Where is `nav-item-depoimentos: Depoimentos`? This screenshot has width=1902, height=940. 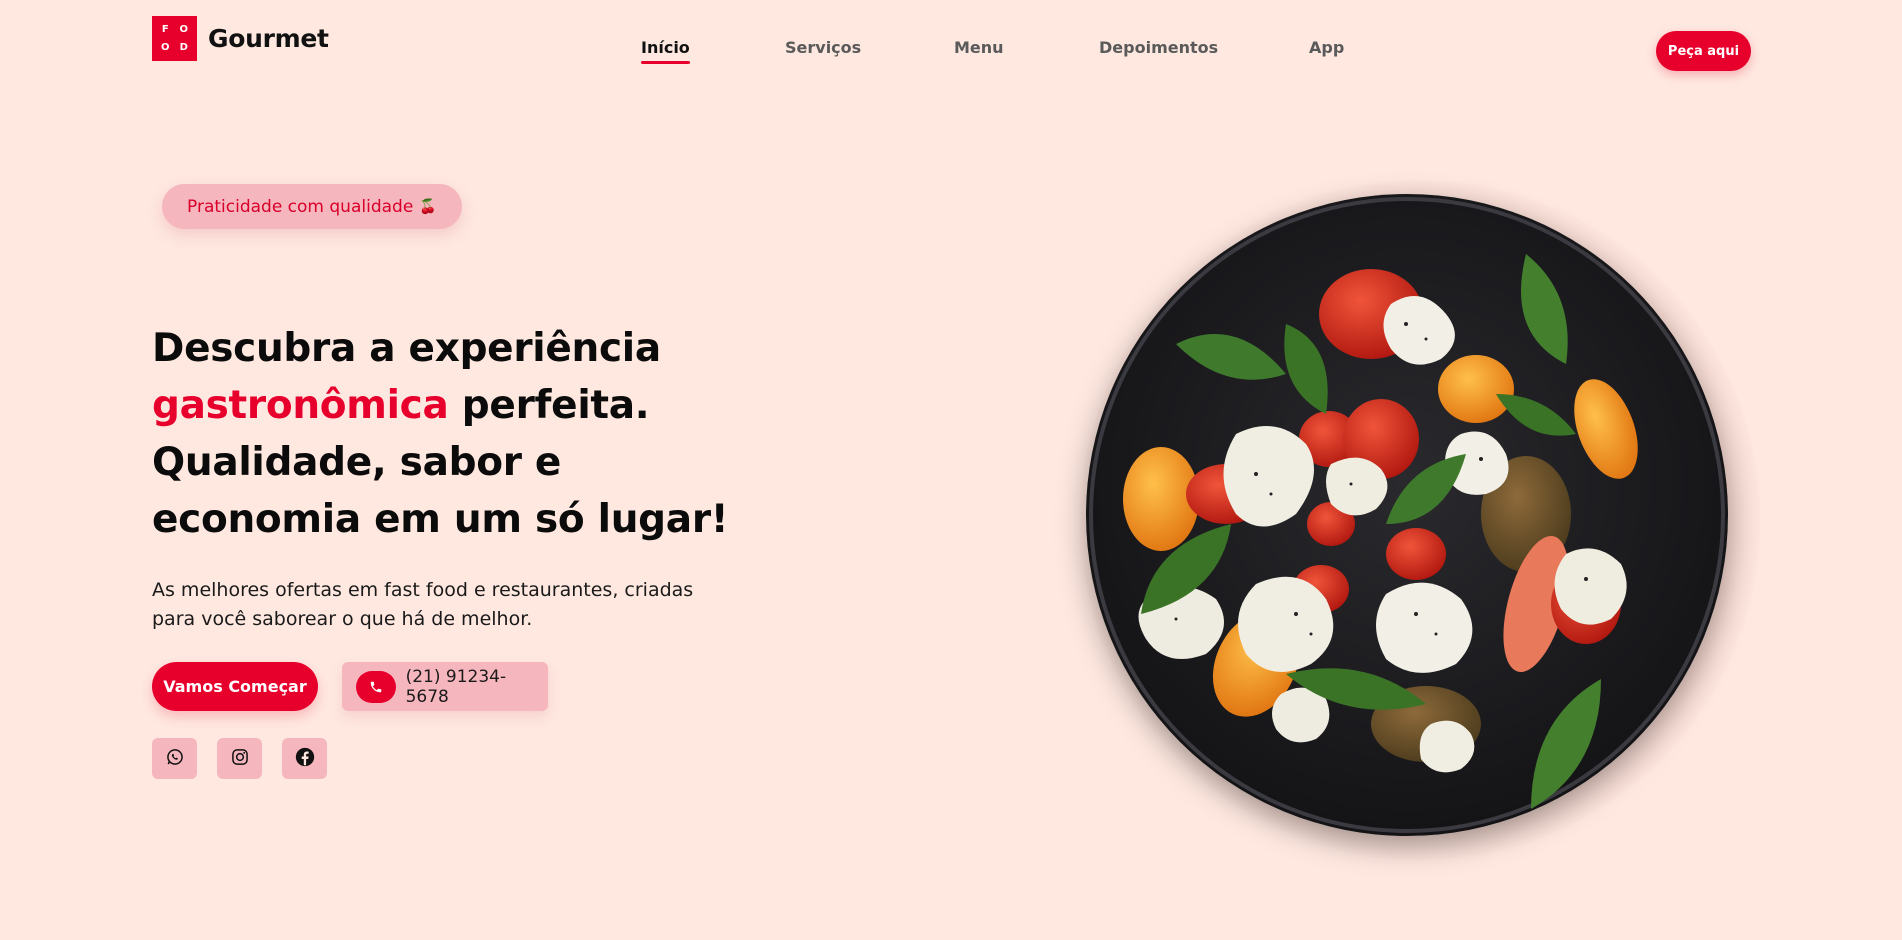 nav-item-depoimentos: Depoimentos is located at coordinates (1158, 47).